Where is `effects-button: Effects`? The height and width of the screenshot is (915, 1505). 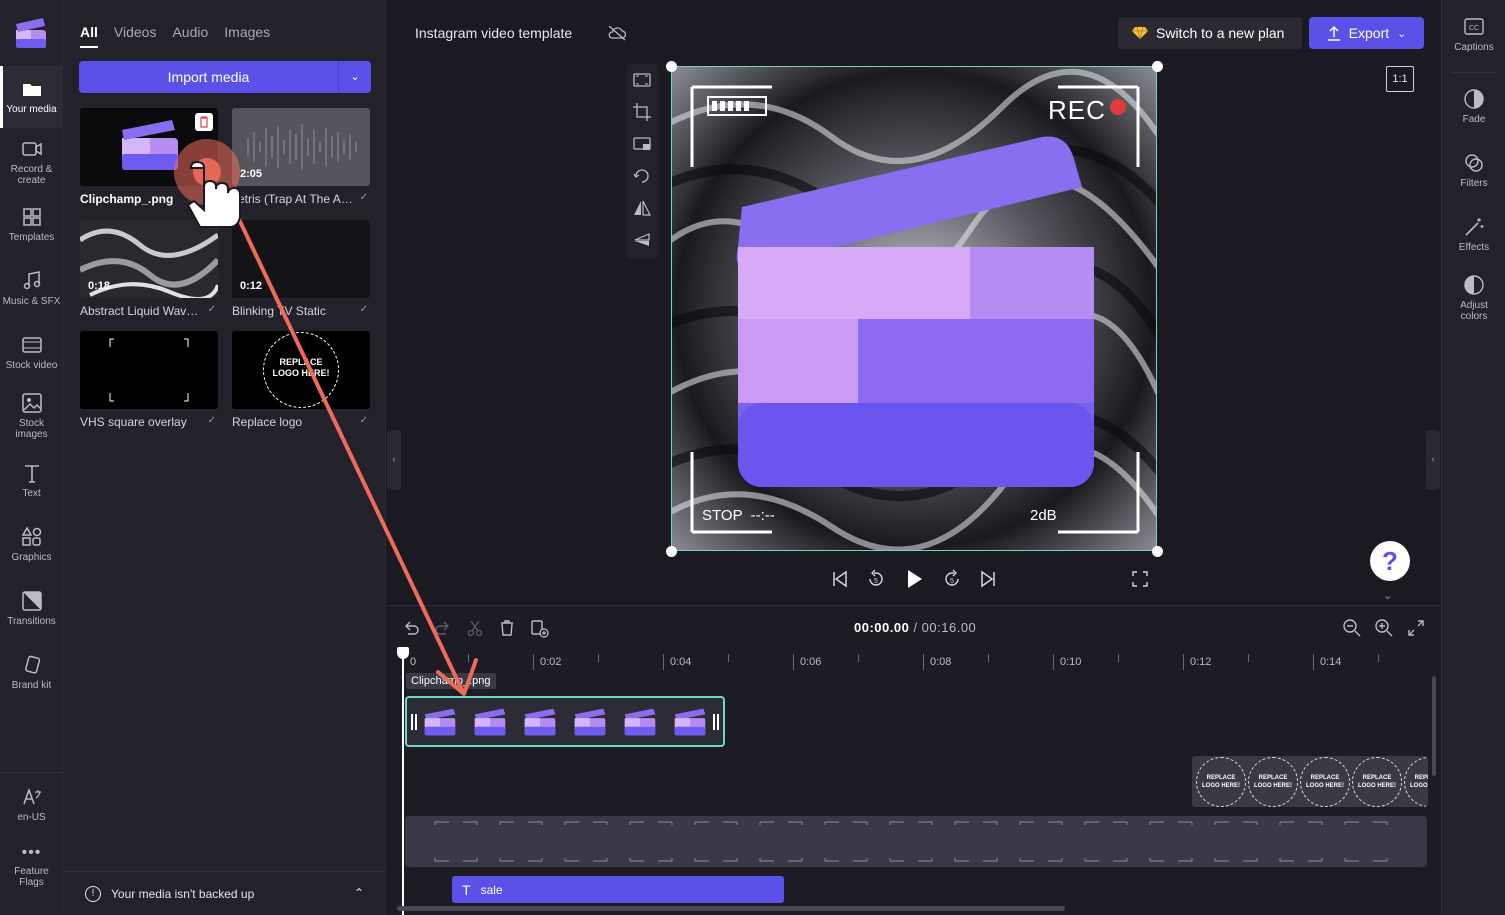 effects-button: Effects is located at coordinates (1473, 234).